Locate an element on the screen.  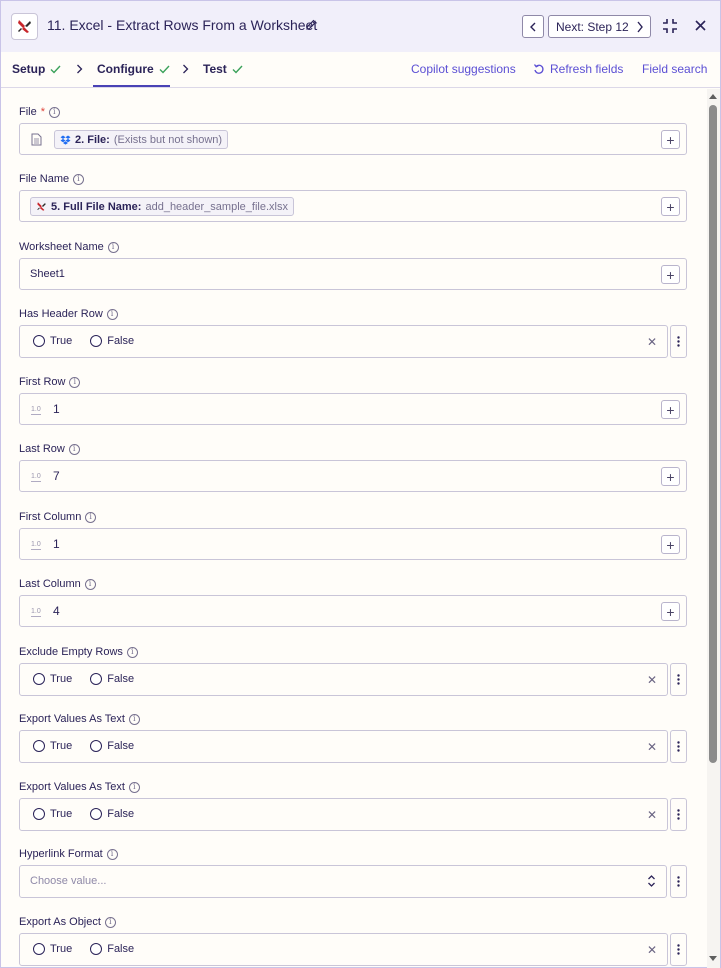
tab-setup: Setup is located at coordinates (36, 69).